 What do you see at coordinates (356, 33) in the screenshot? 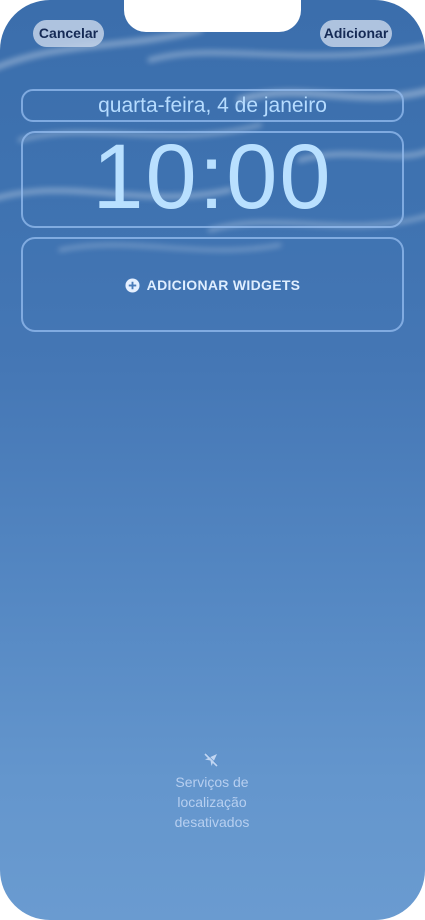
I see `add-button: Adicionar` at bounding box center [356, 33].